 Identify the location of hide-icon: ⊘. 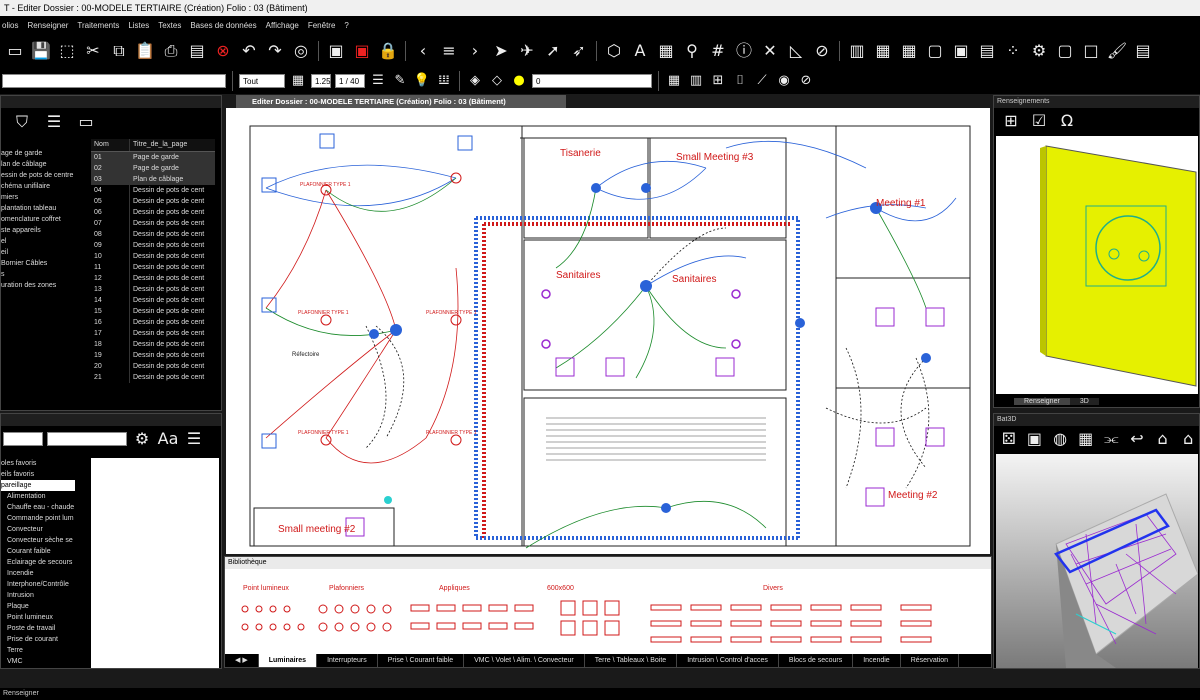
(822, 51).